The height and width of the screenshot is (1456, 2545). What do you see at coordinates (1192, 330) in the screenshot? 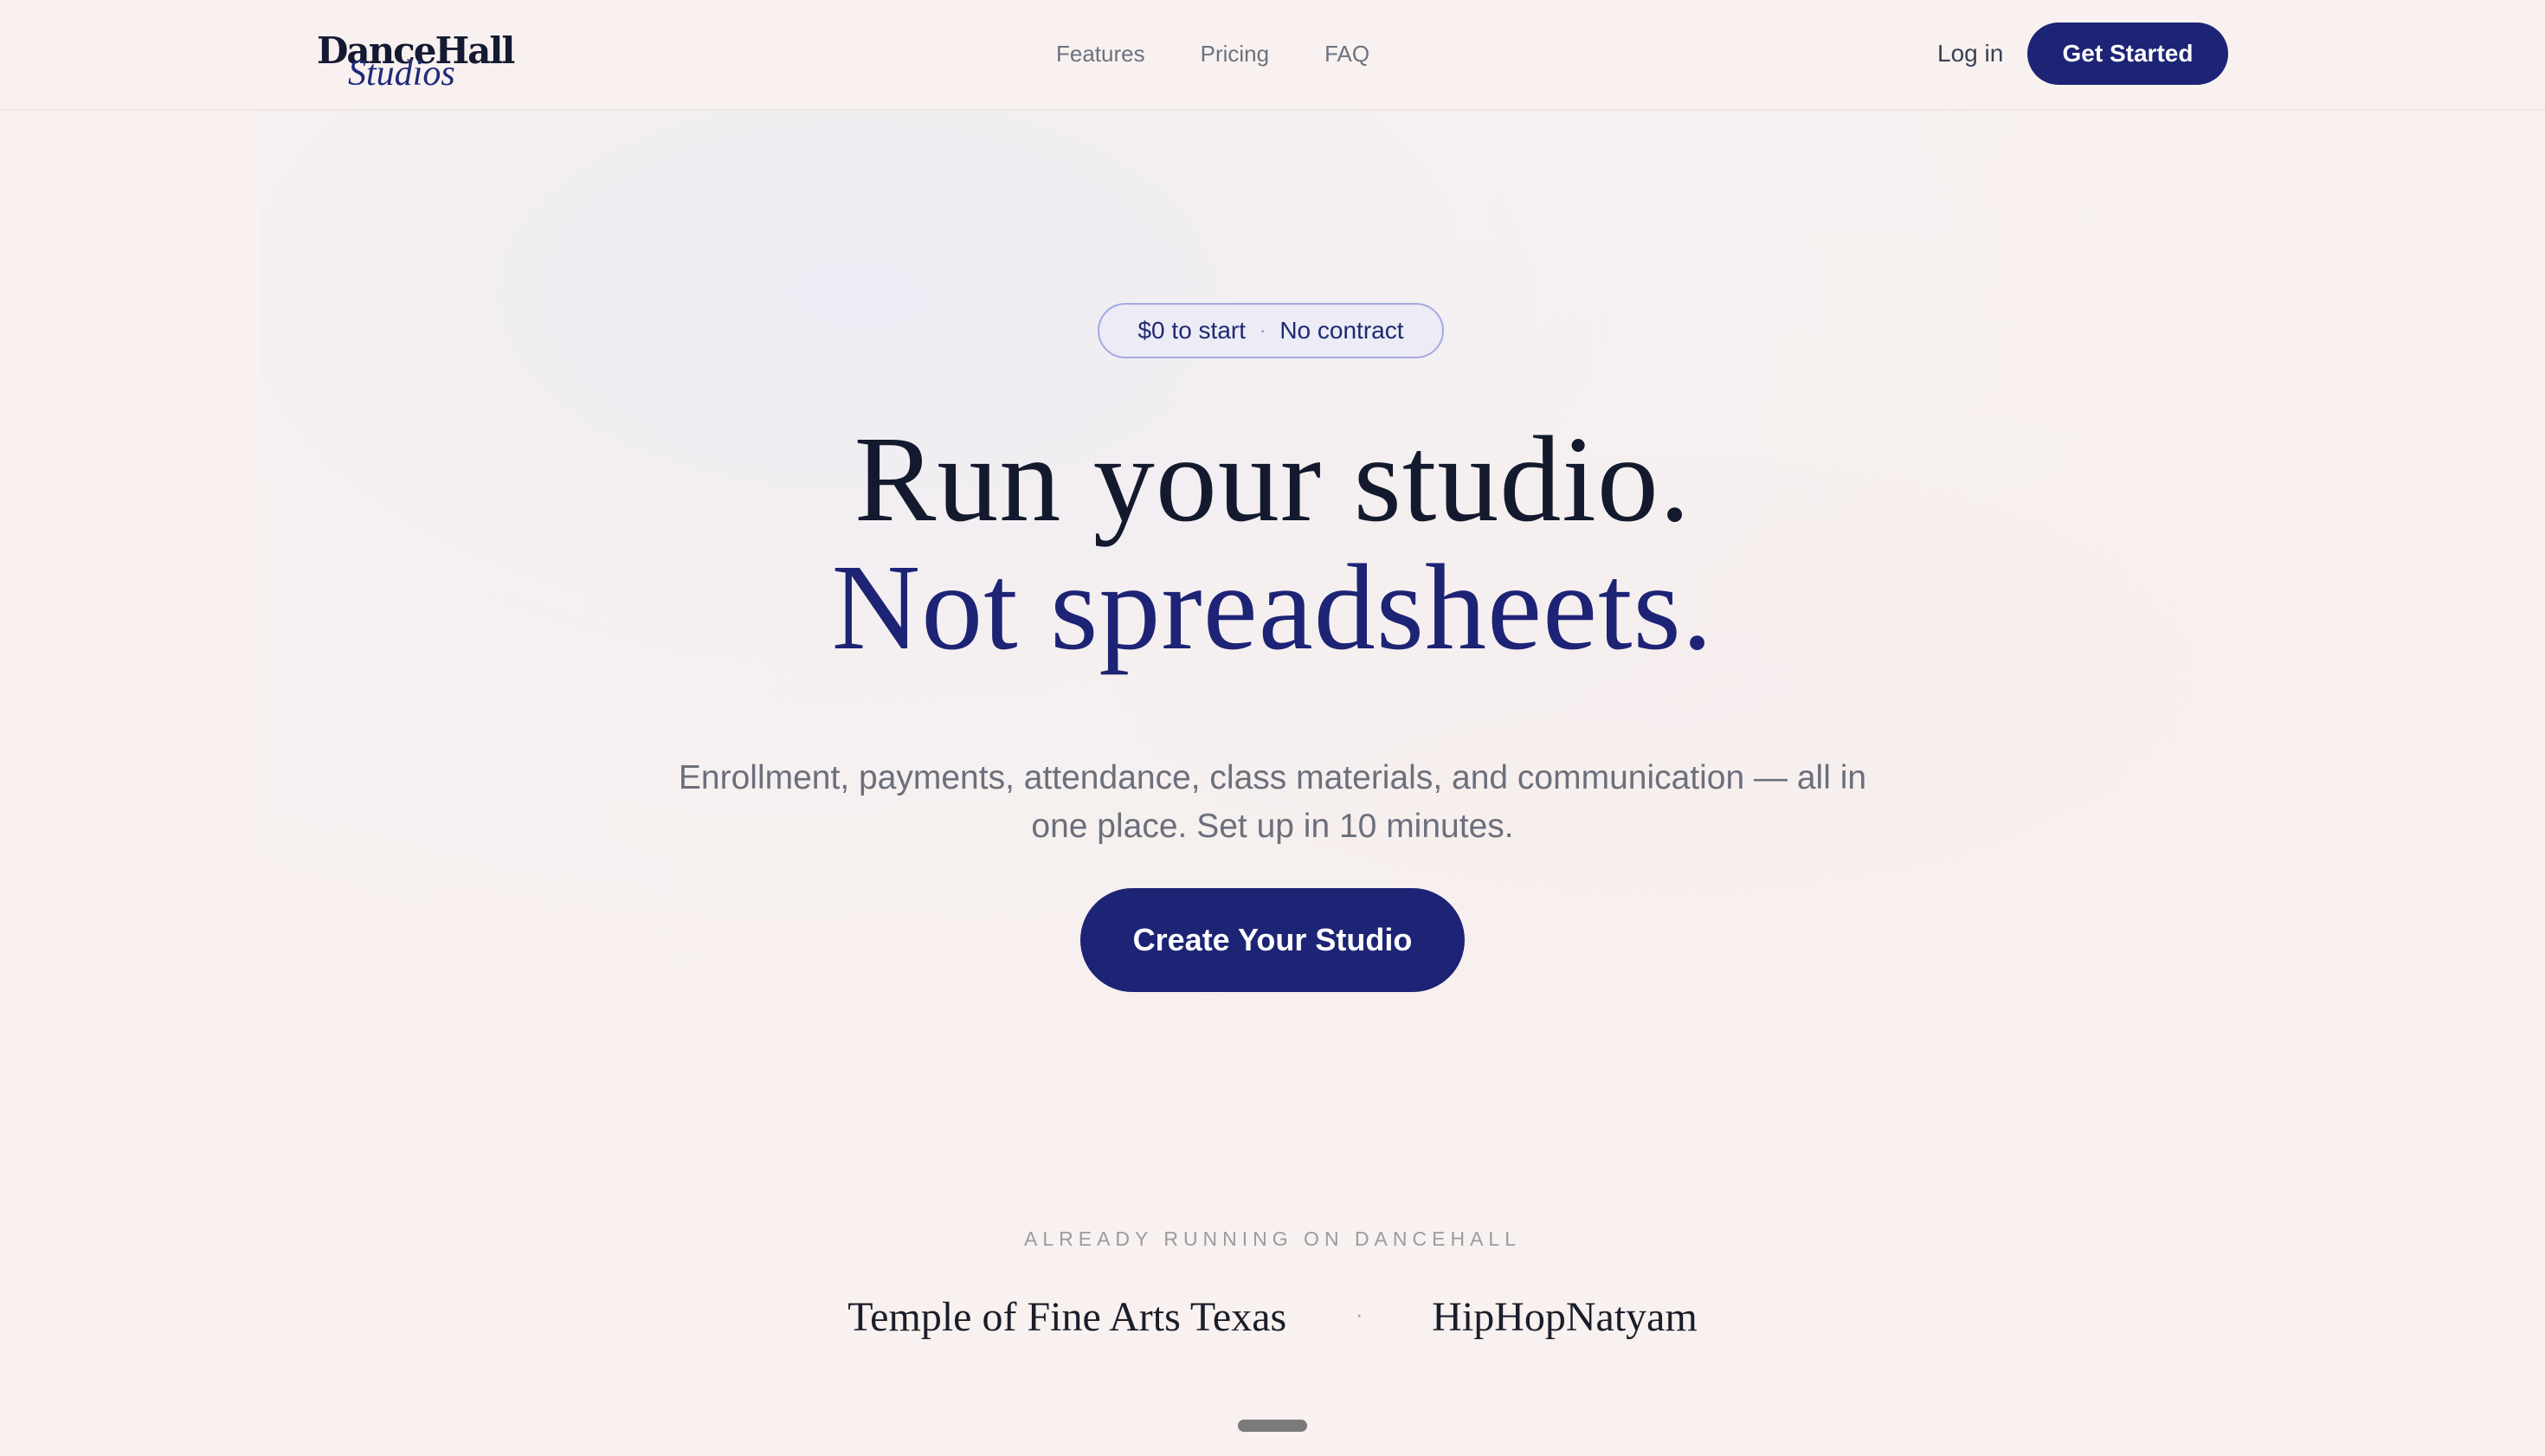
I see `pricing-badge-start: $0 to start` at bounding box center [1192, 330].